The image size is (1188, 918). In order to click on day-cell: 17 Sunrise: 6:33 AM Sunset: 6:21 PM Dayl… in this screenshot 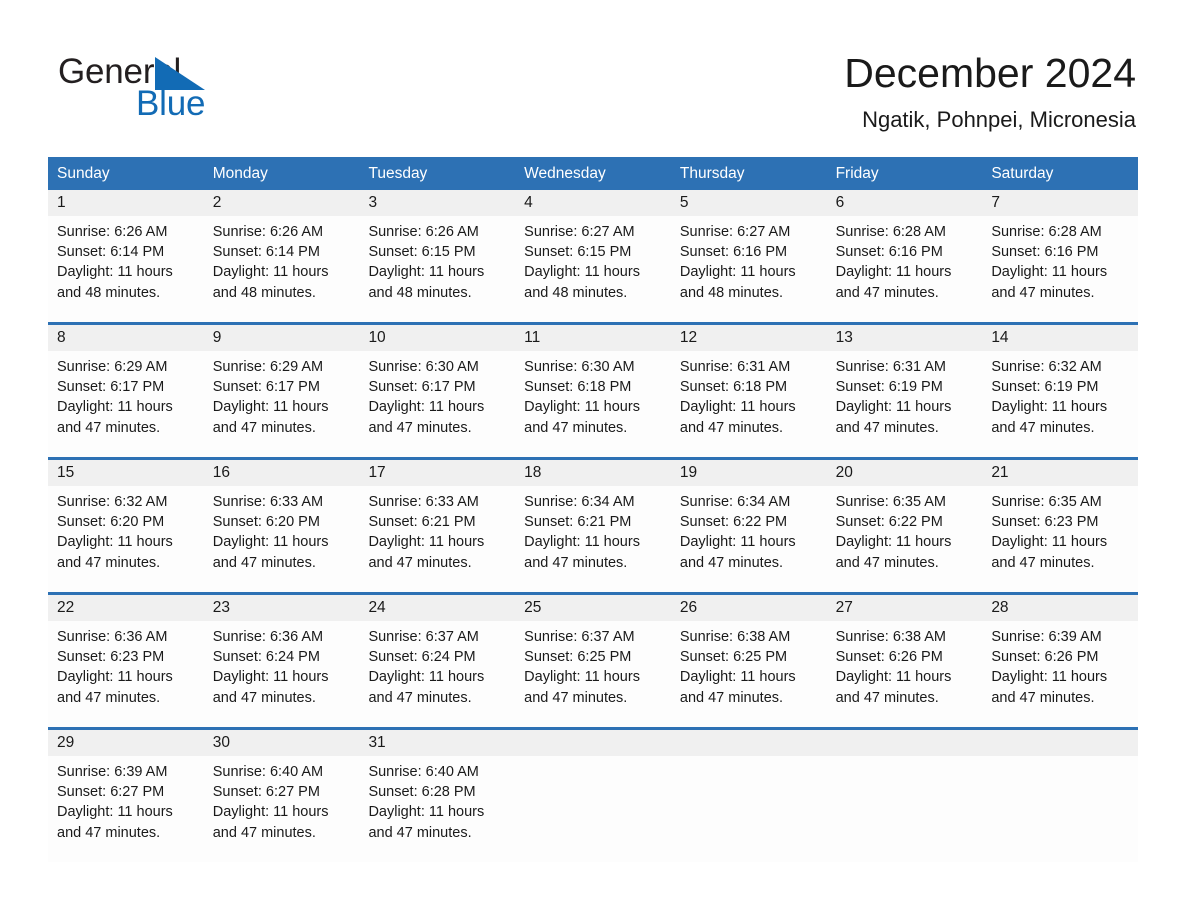, I will do `click(437, 526)`.